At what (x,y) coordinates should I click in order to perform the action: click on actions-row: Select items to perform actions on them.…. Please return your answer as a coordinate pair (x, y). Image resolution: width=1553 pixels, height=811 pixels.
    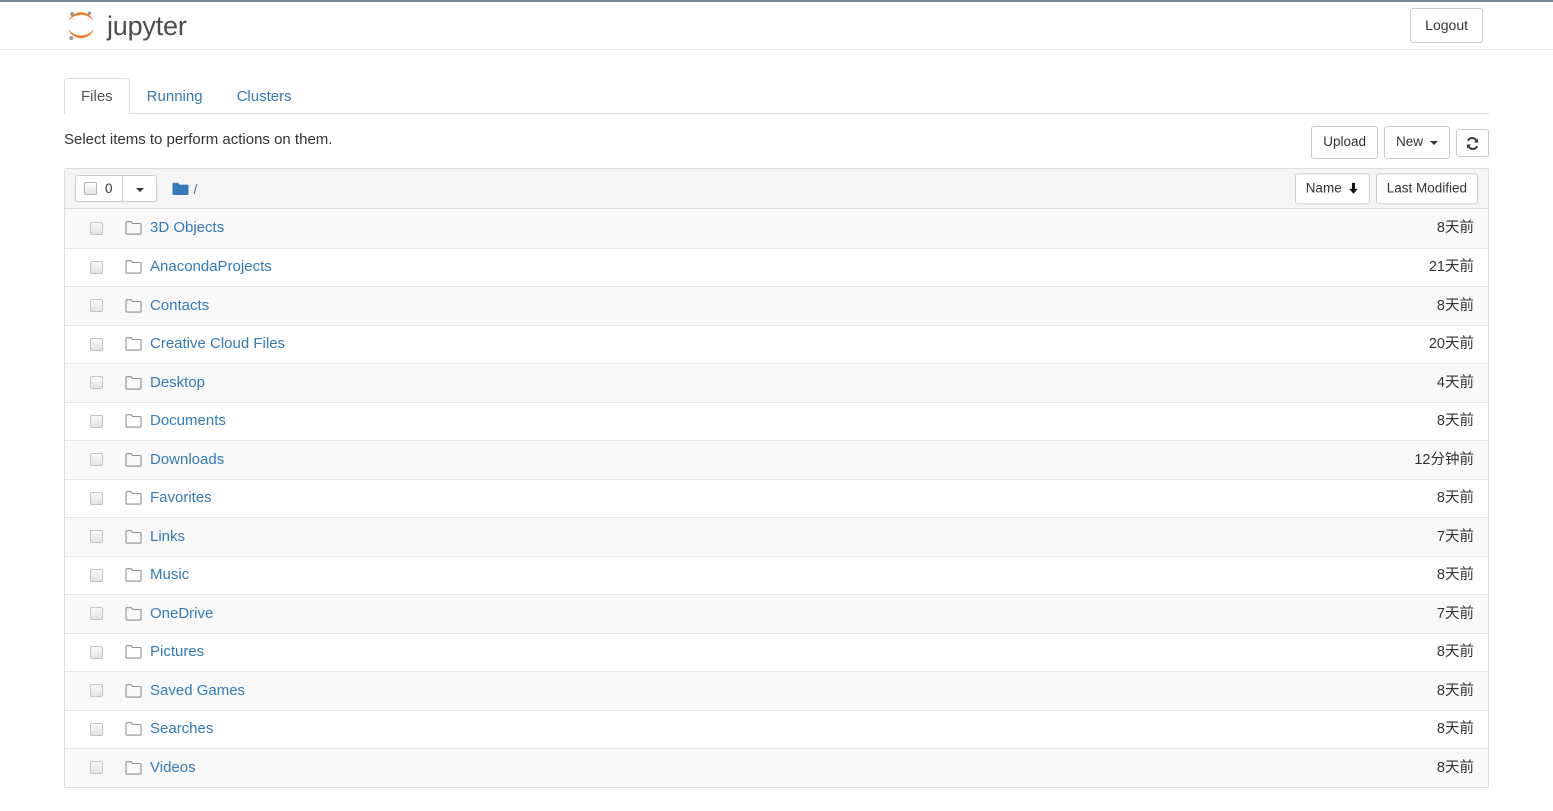
    Looking at the image, I should click on (776, 143).